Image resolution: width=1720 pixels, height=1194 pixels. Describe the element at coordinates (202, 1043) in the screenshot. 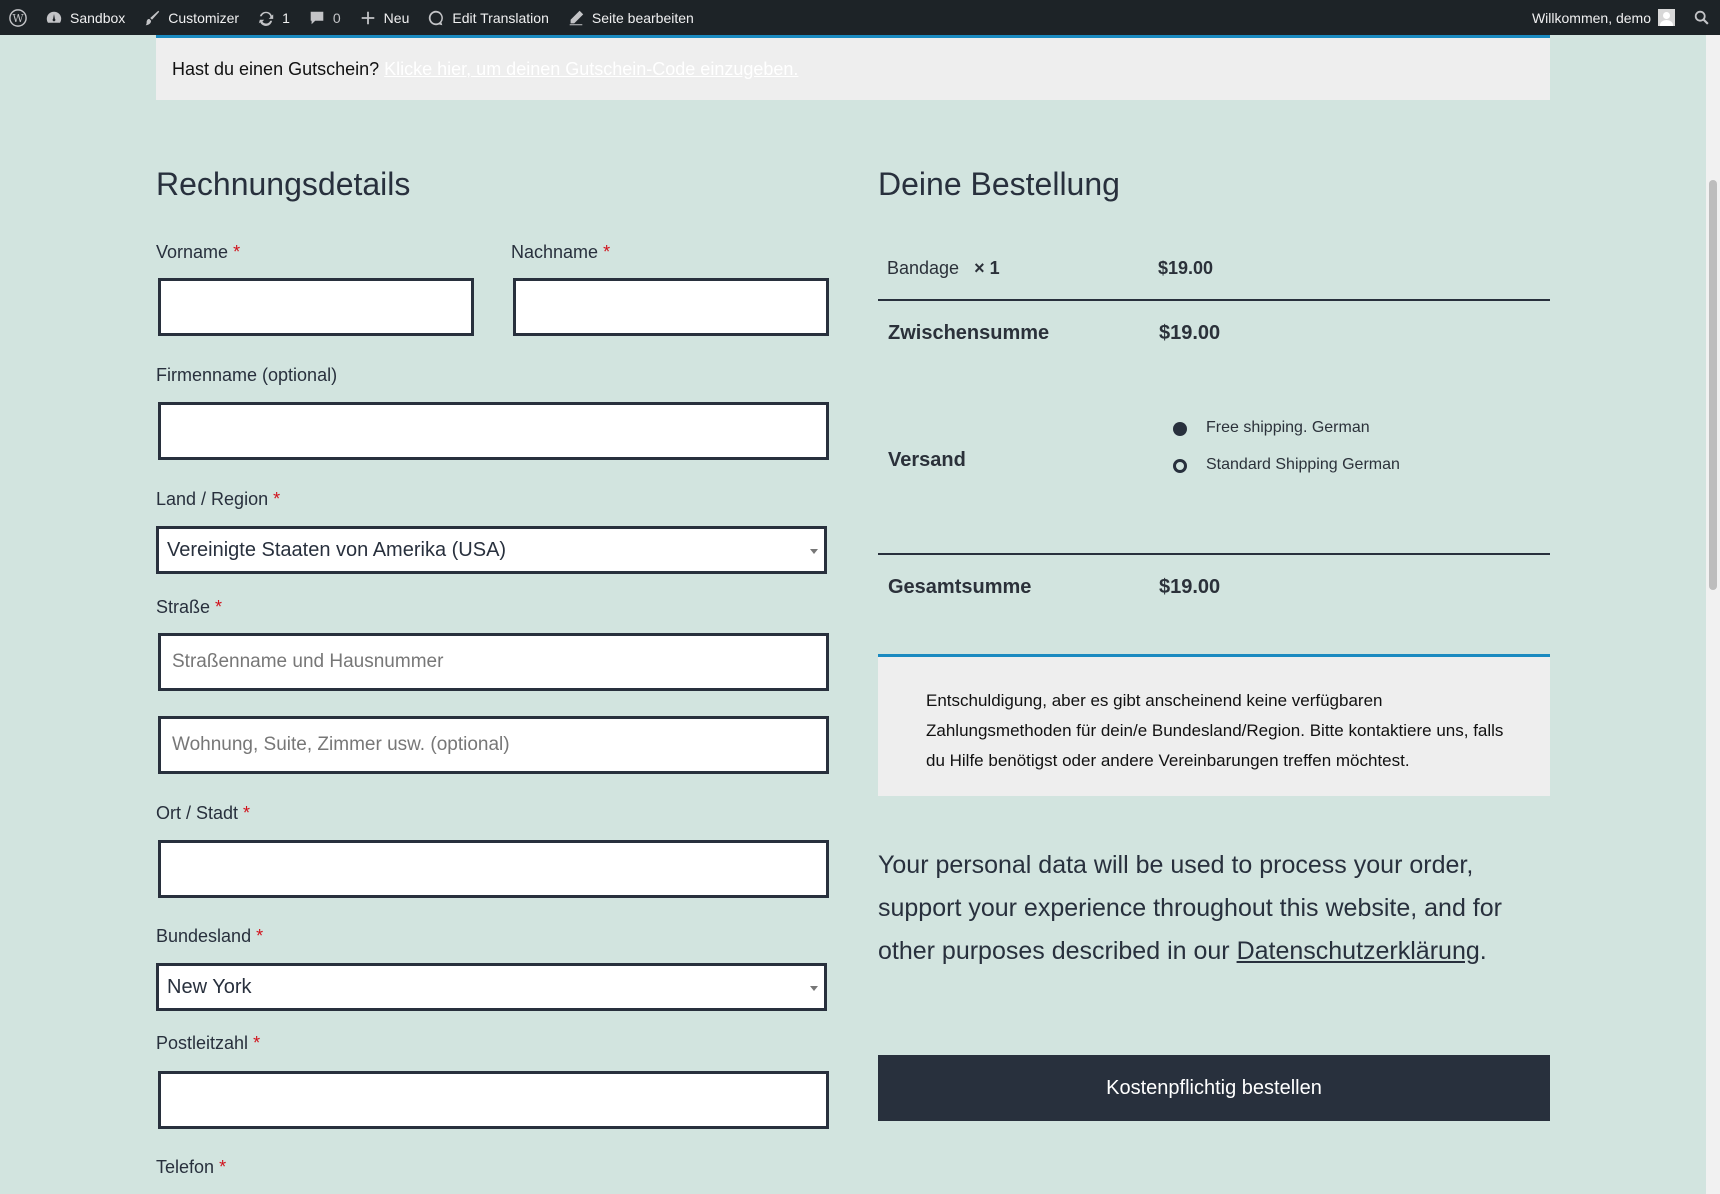

I see `zip-label-text: Postleitzahl` at that location.